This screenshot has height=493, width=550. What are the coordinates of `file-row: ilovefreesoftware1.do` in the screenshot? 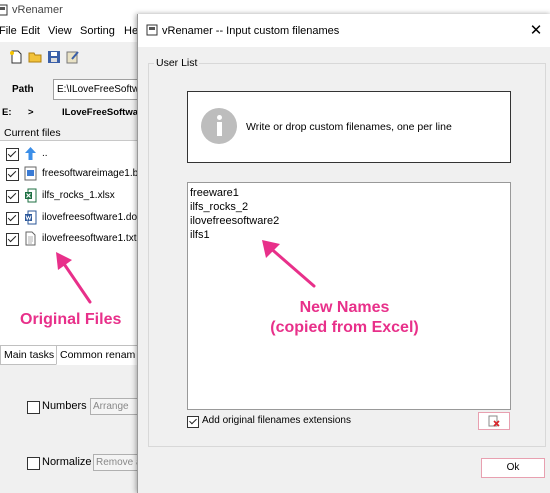 It's located at (70, 218).